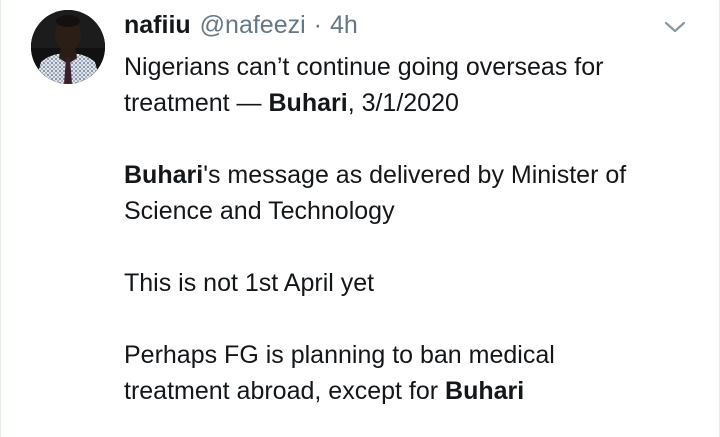  What do you see at coordinates (157, 25) in the screenshot?
I see `display-name: nafiiu` at bounding box center [157, 25].